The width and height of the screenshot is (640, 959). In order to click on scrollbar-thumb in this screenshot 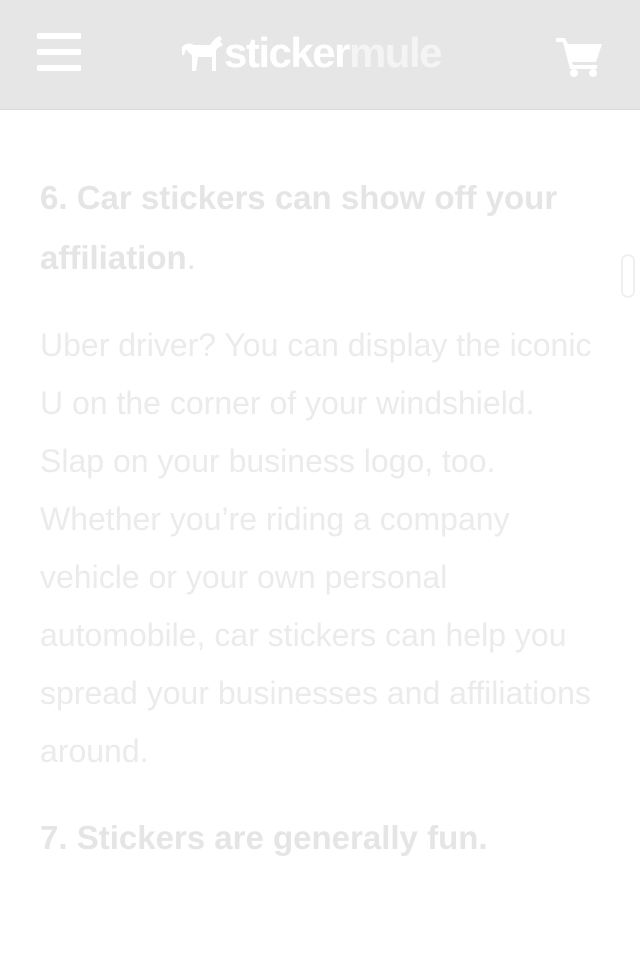, I will do `click(628, 276)`.